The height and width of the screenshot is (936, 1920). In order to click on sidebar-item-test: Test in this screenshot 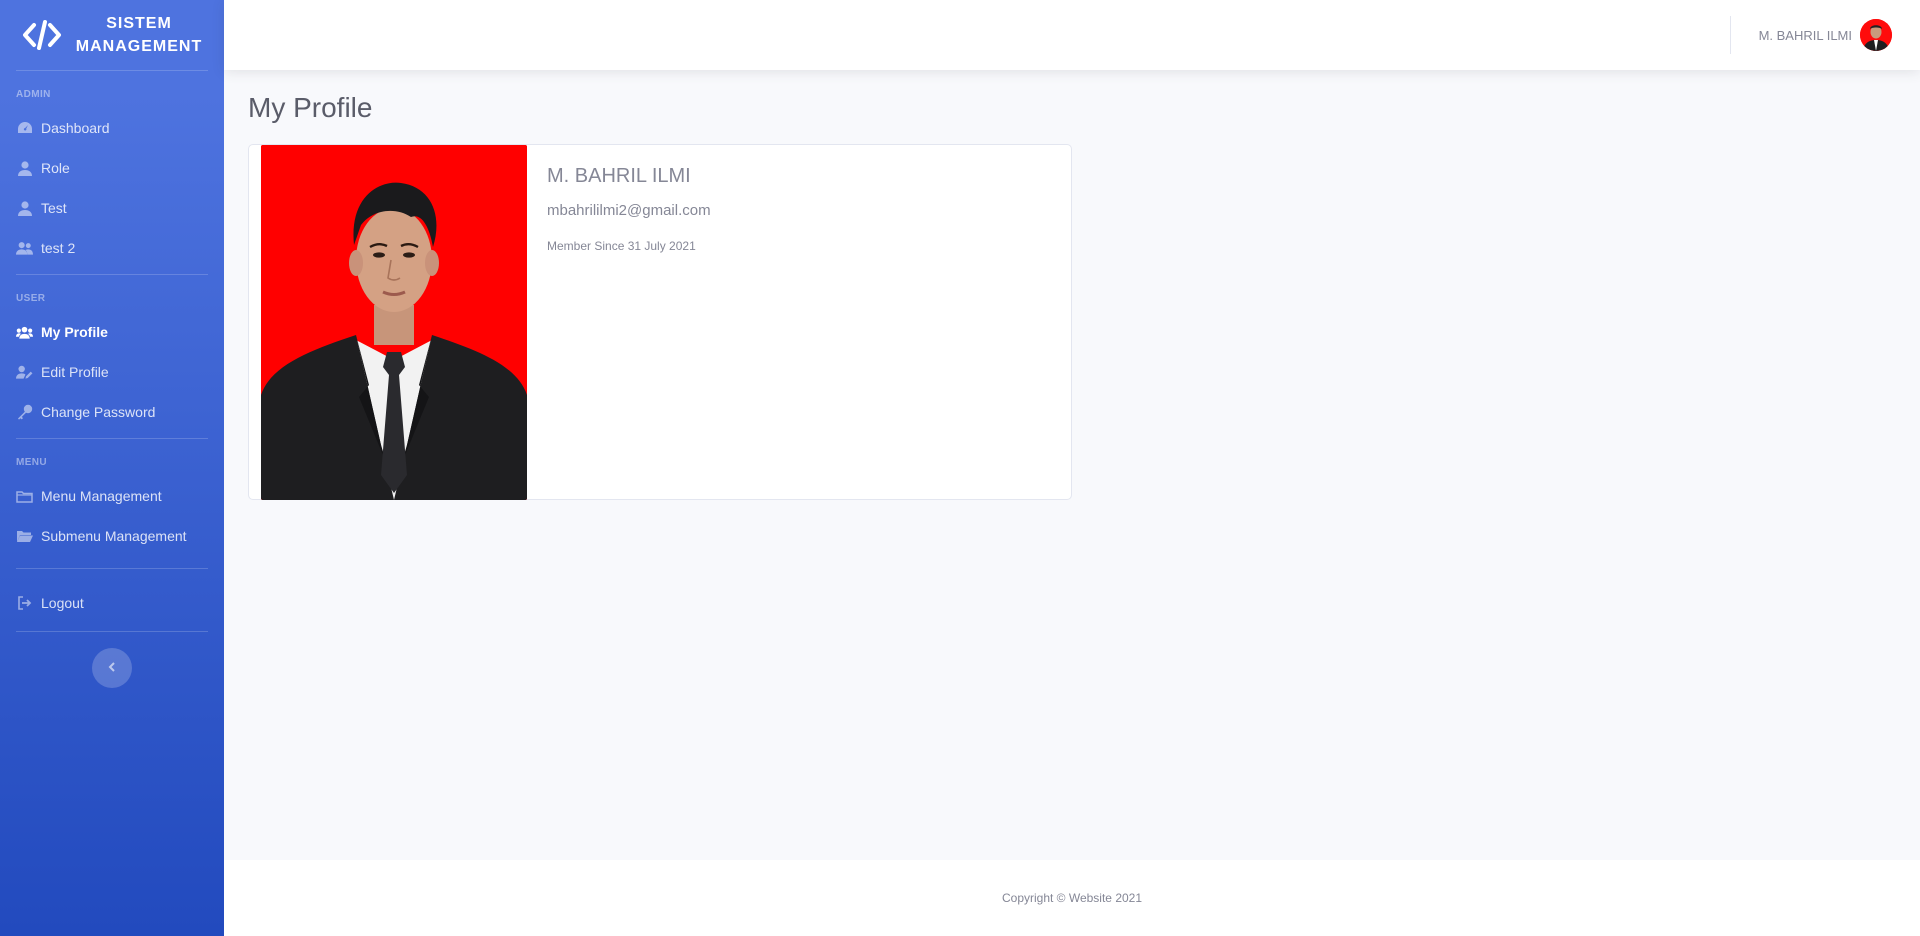, I will do `click(112, 208)`.